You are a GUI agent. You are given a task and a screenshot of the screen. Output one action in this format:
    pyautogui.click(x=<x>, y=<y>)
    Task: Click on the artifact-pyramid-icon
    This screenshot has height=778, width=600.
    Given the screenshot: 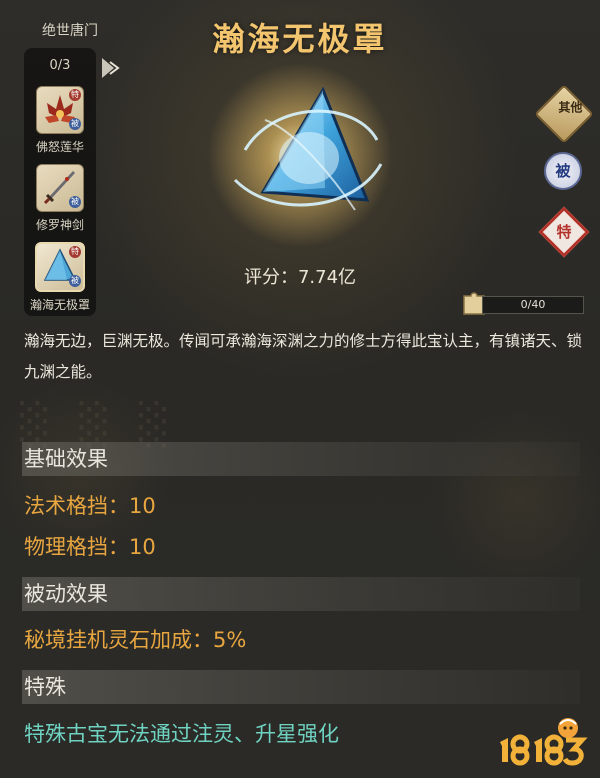 What is the action you would take?
    pyautogui.click(x=300, y=155)
    